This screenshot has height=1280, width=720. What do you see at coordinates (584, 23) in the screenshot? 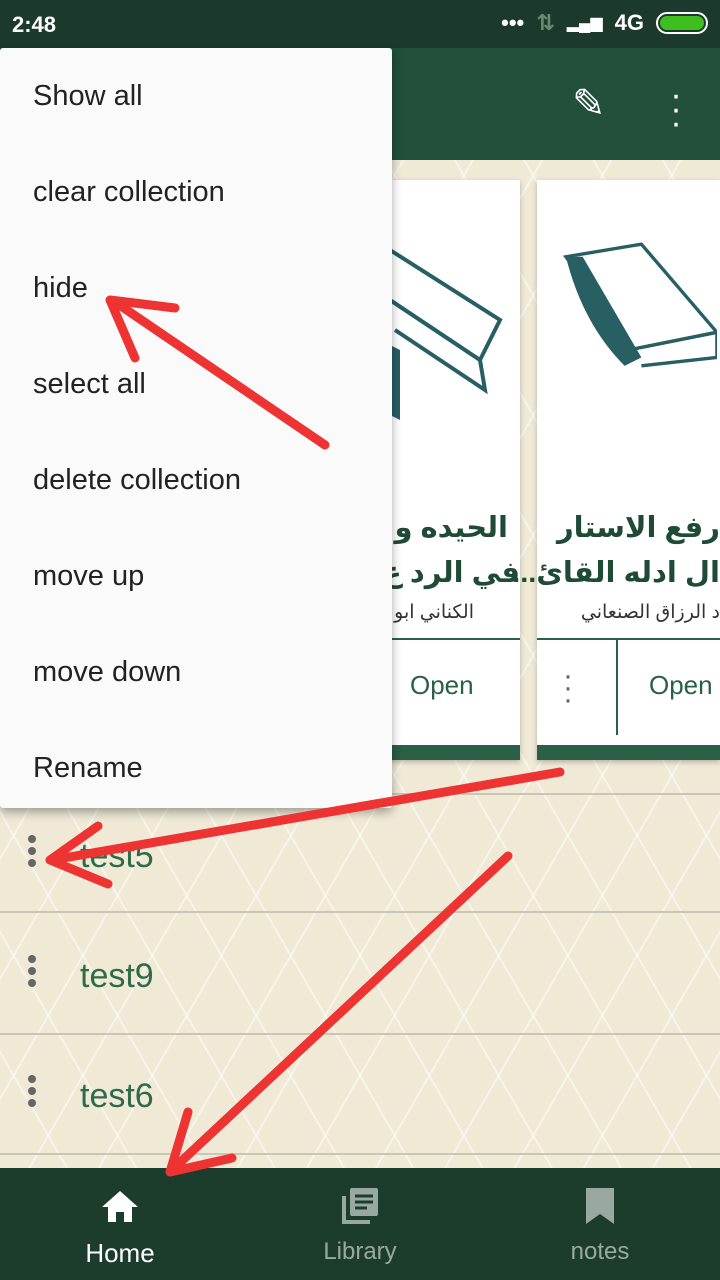
I see `signal-icon: ▂▄▆` at bounding box center [584, 23].